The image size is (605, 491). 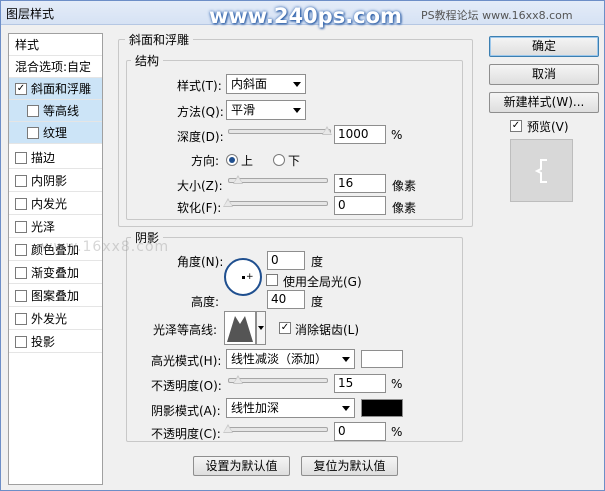 I want to click on texture-checkbox, so click(x=33, y=132).